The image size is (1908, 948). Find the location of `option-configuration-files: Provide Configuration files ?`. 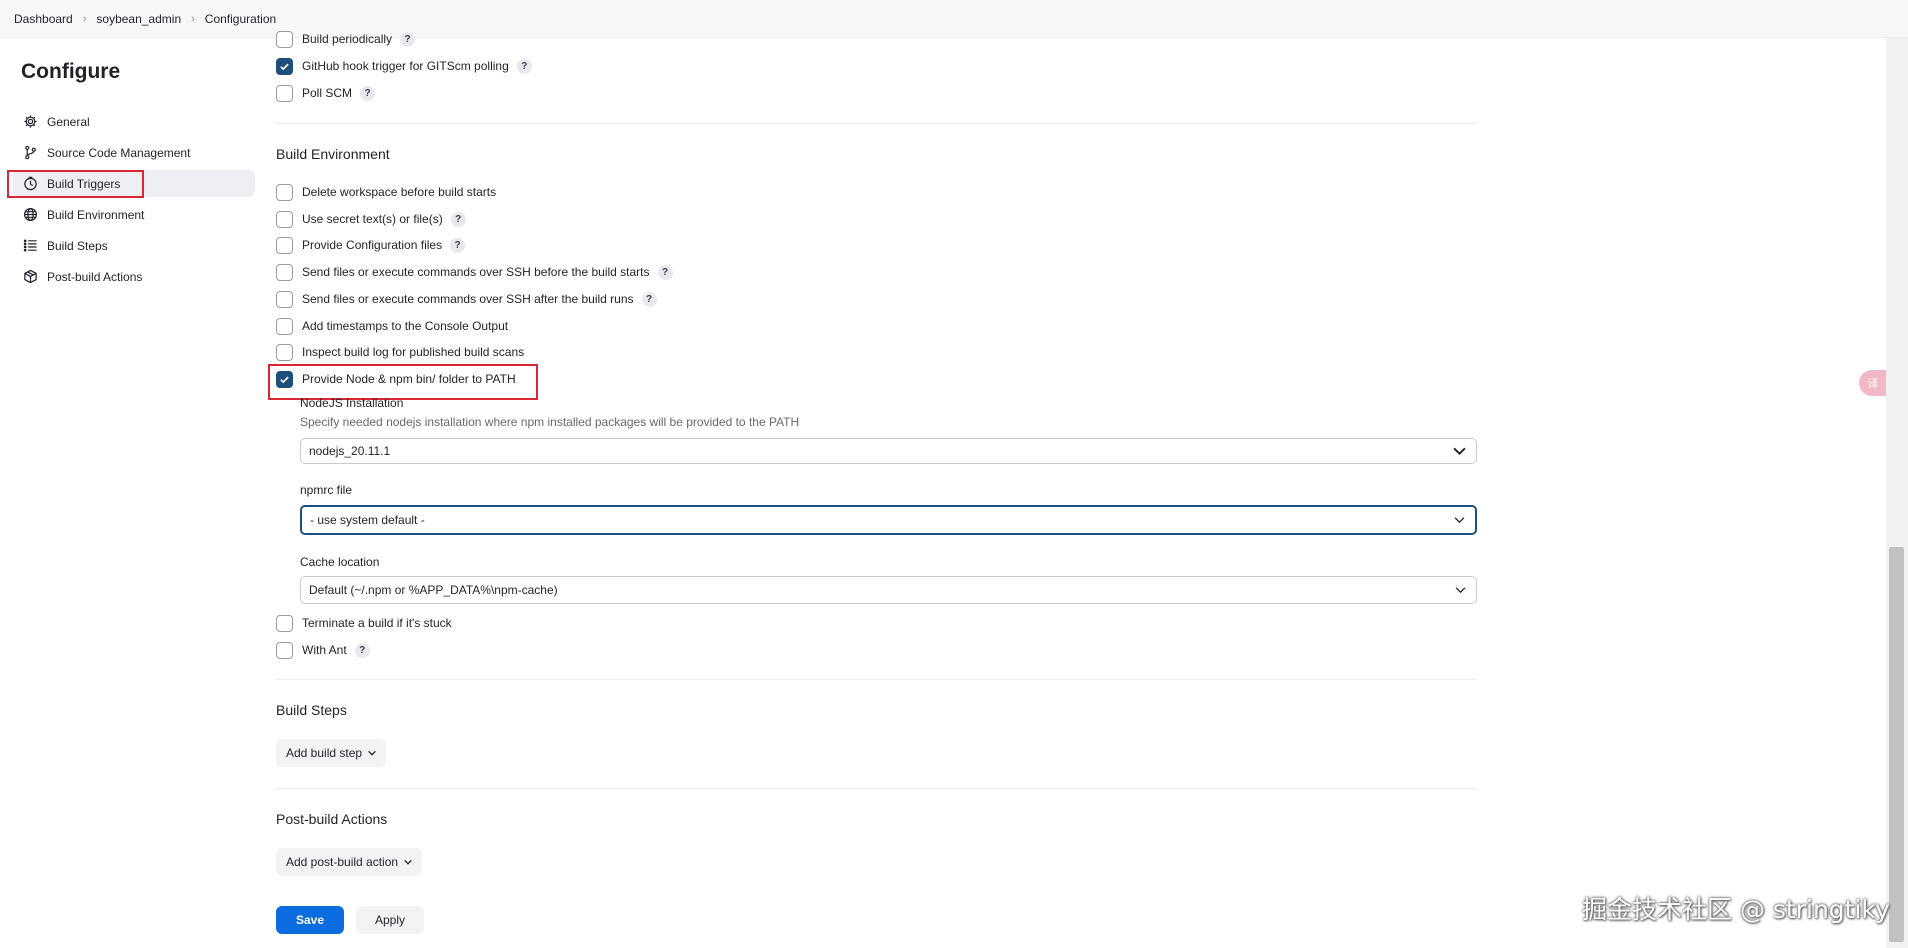

option-configuration-files: Provide Configuration files ? is located at coordinates (371, 245).